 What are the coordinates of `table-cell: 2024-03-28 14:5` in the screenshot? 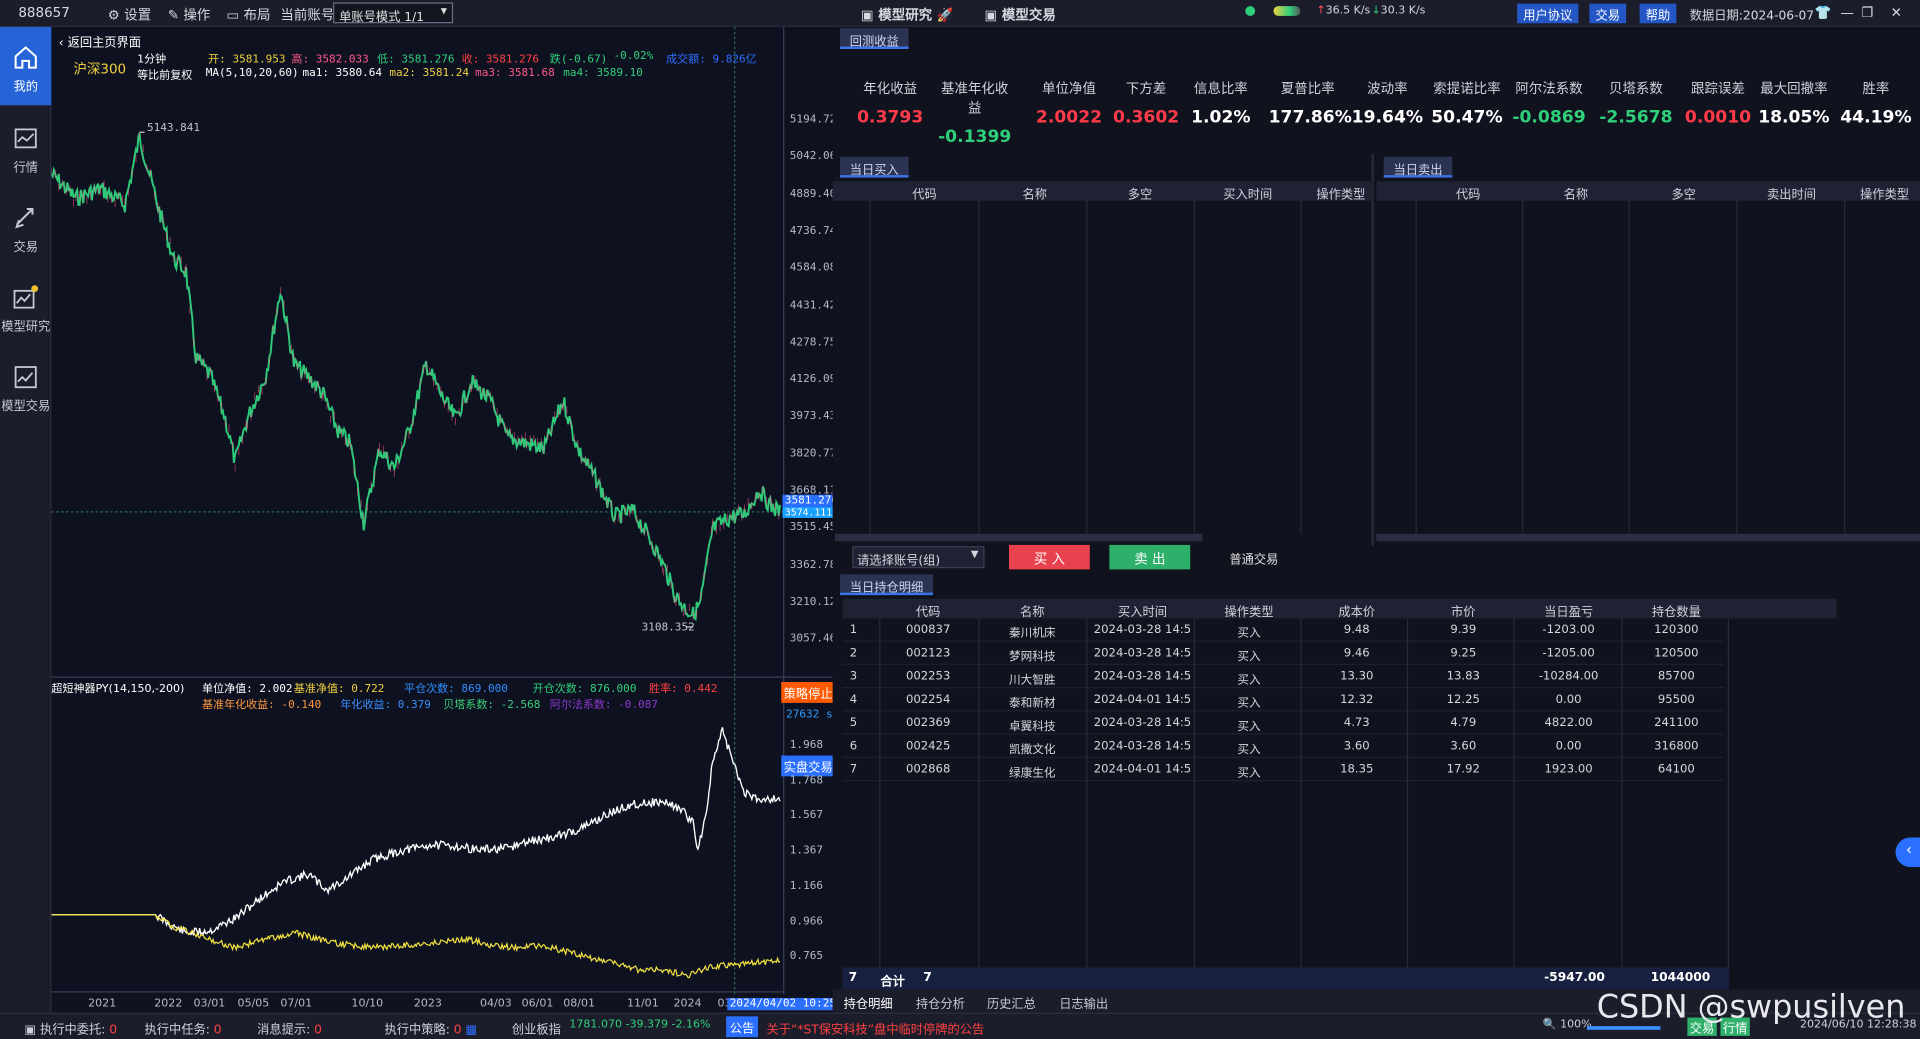 It's located at (1142, 653).